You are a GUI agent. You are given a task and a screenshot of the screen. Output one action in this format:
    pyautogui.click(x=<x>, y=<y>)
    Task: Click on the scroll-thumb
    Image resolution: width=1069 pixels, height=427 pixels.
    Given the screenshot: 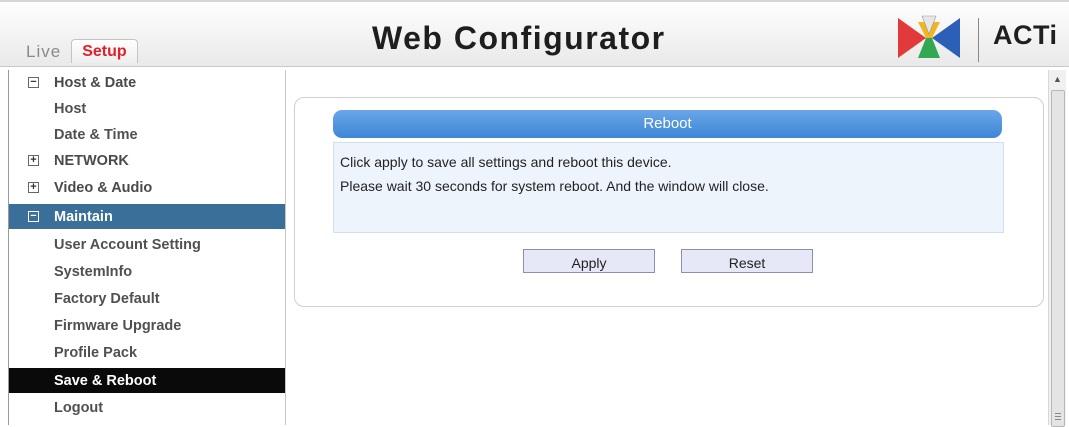 What is the action you would take?
    pyautogui.click(x=1058, y=258)
    